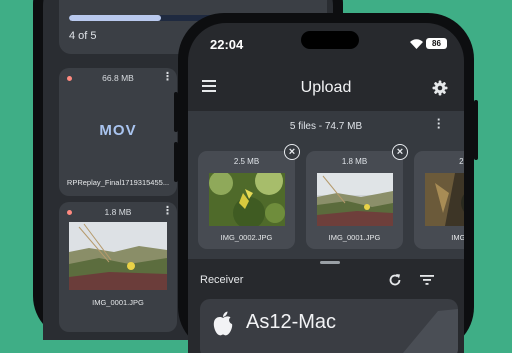 Image resolution: width=512 pixels, height=353 pixels. I want to click on selected-file-card: 2. IMG_0, so click(439, 200).